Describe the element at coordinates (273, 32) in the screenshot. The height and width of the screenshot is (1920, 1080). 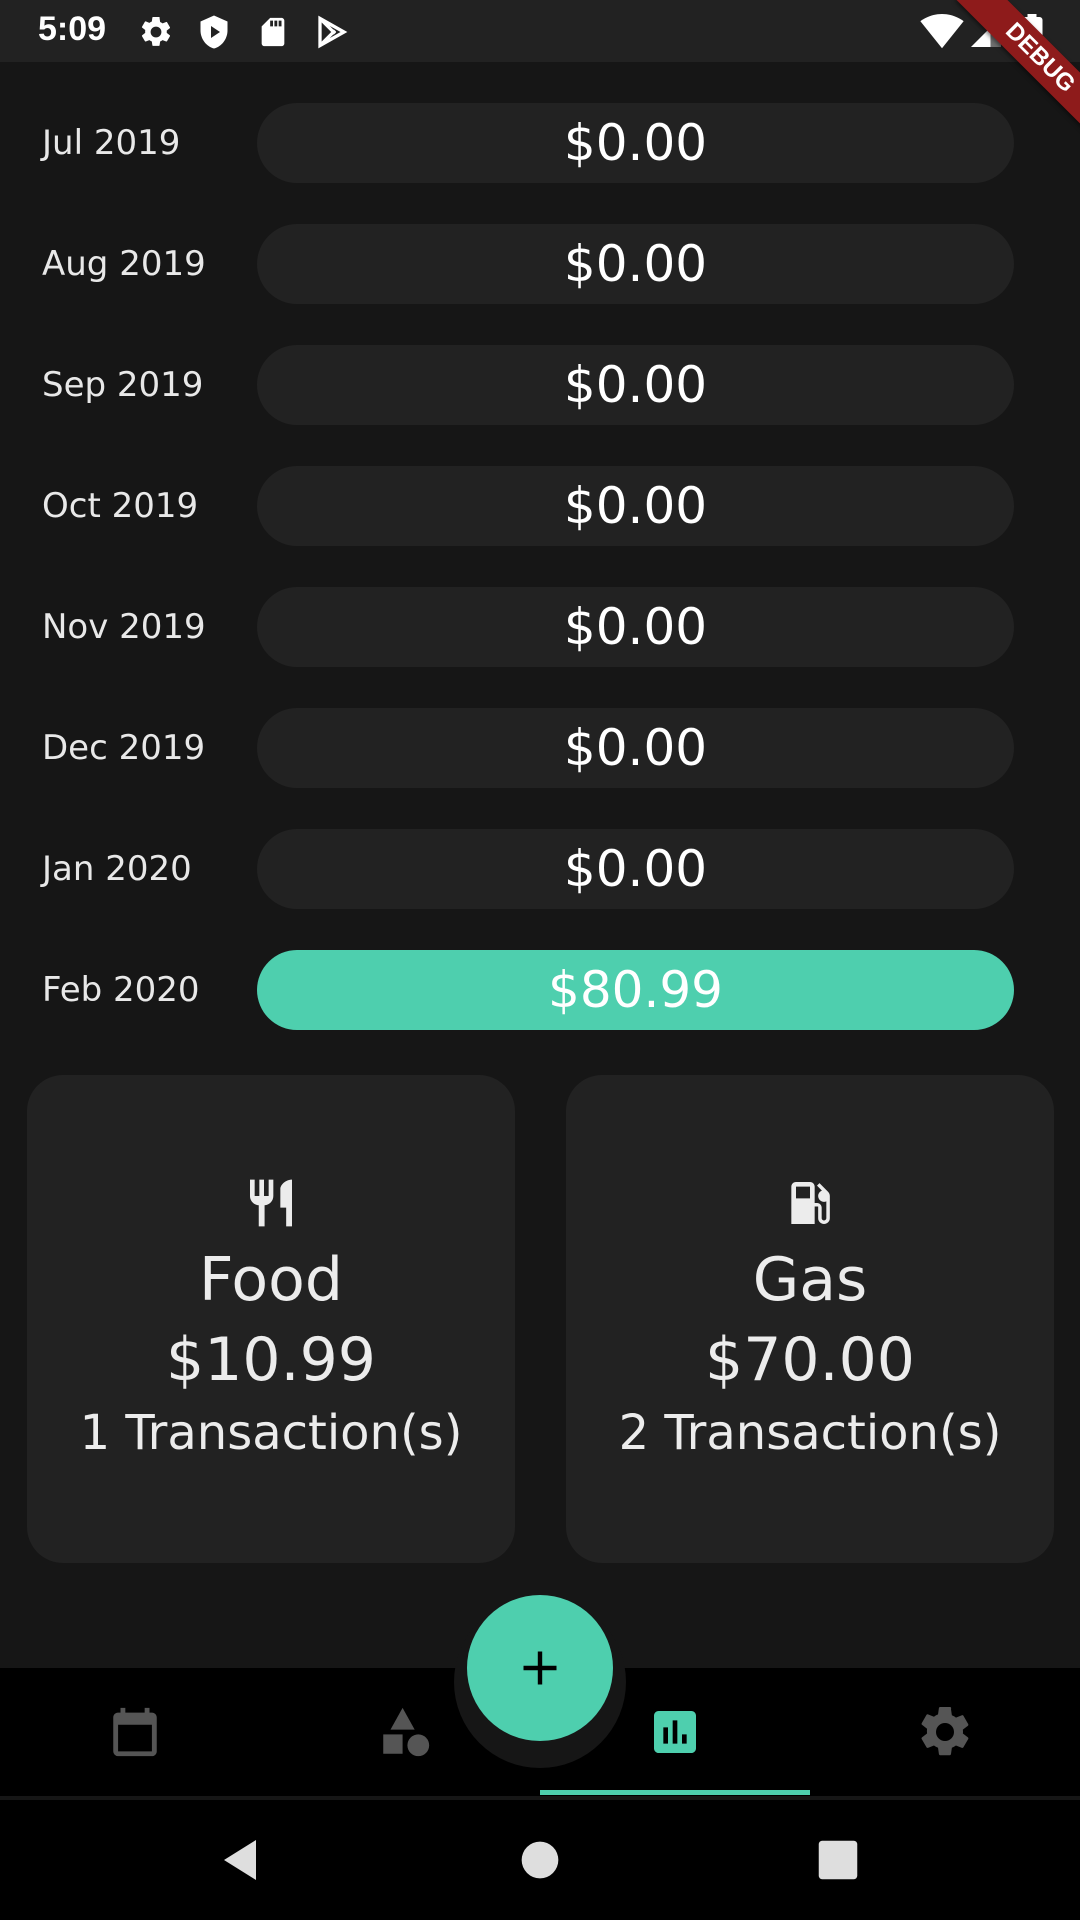
I see `sd-card-icon` at that location.